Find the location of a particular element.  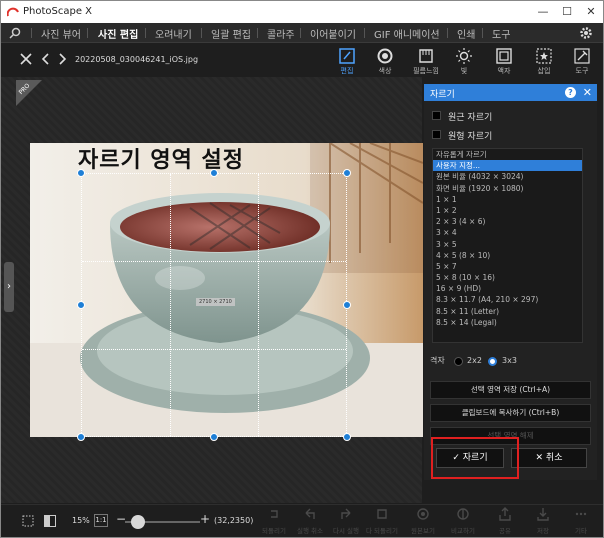

panel-close-icon: ✕ is located at coordinates (587, 92).